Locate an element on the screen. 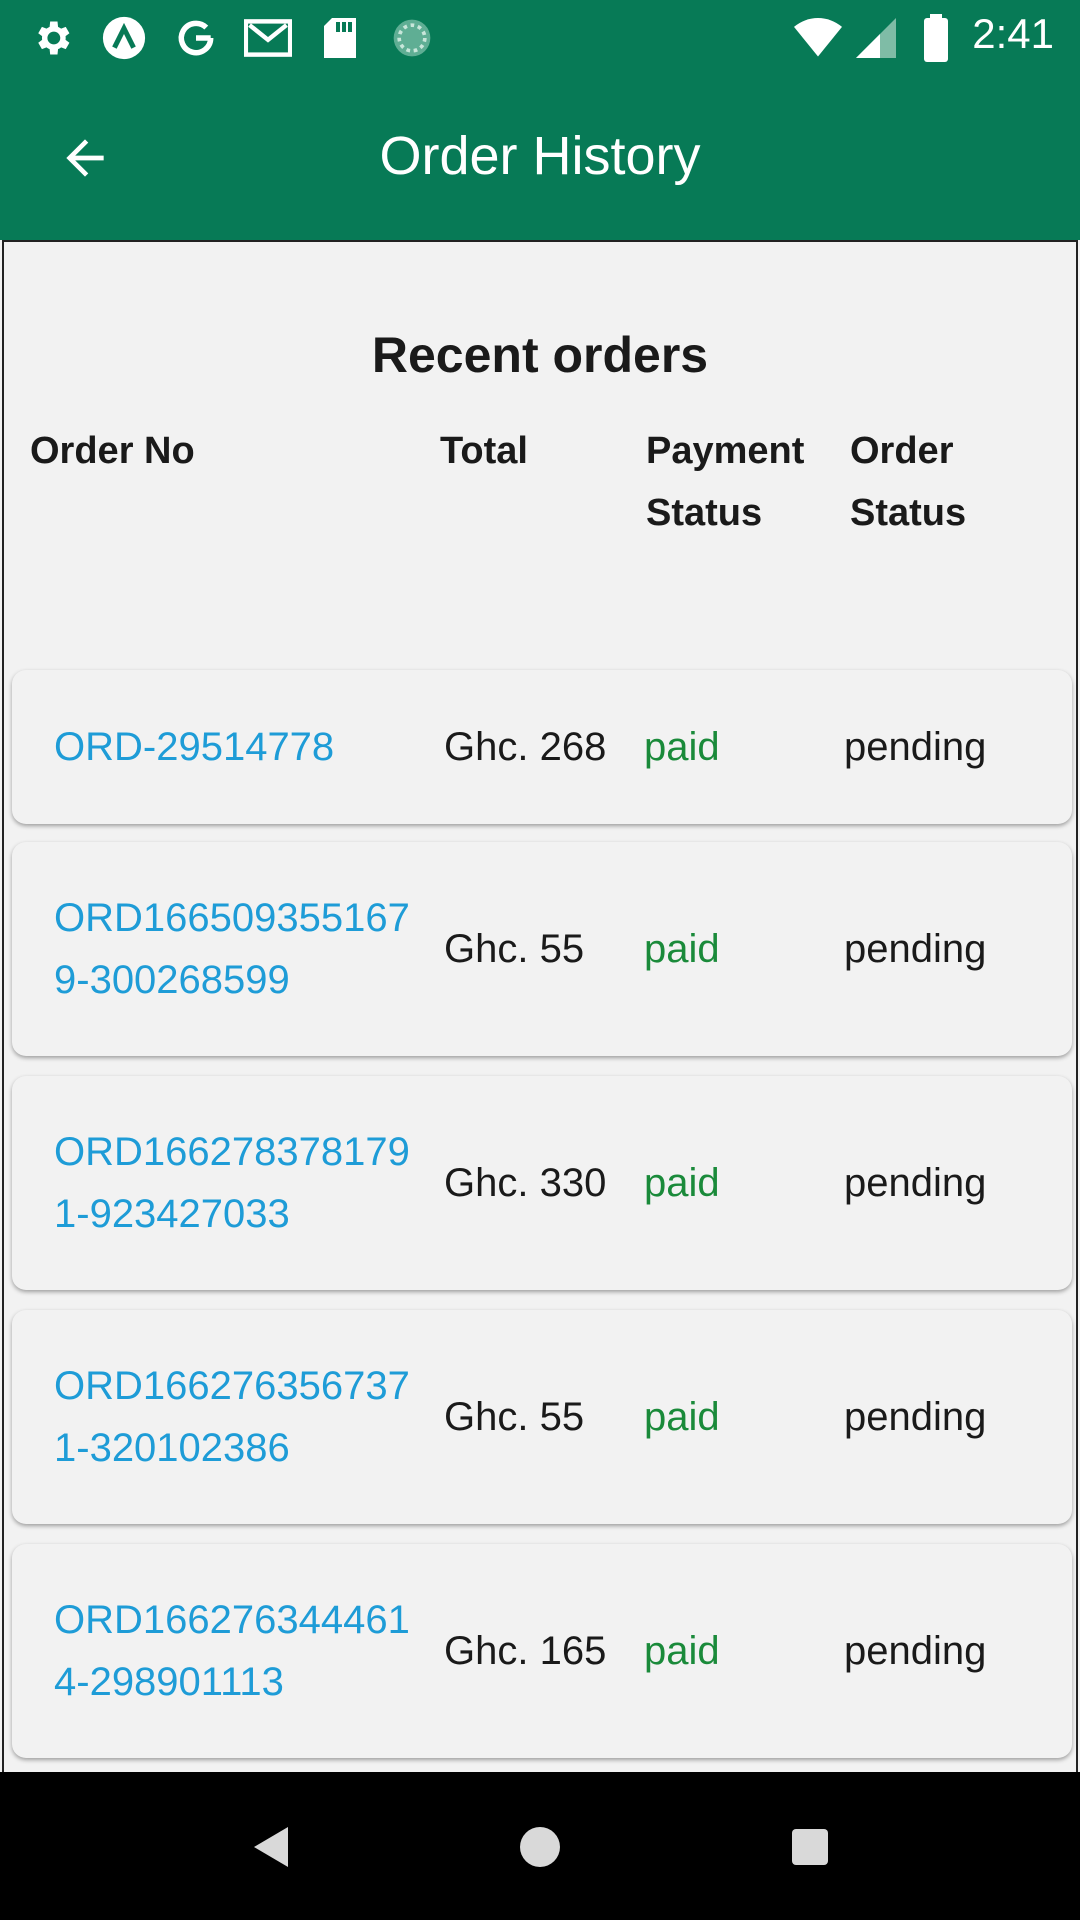 The image size is (1080, 1920). order-total: Ghc. 330 is located at coordinates (525, 1183).